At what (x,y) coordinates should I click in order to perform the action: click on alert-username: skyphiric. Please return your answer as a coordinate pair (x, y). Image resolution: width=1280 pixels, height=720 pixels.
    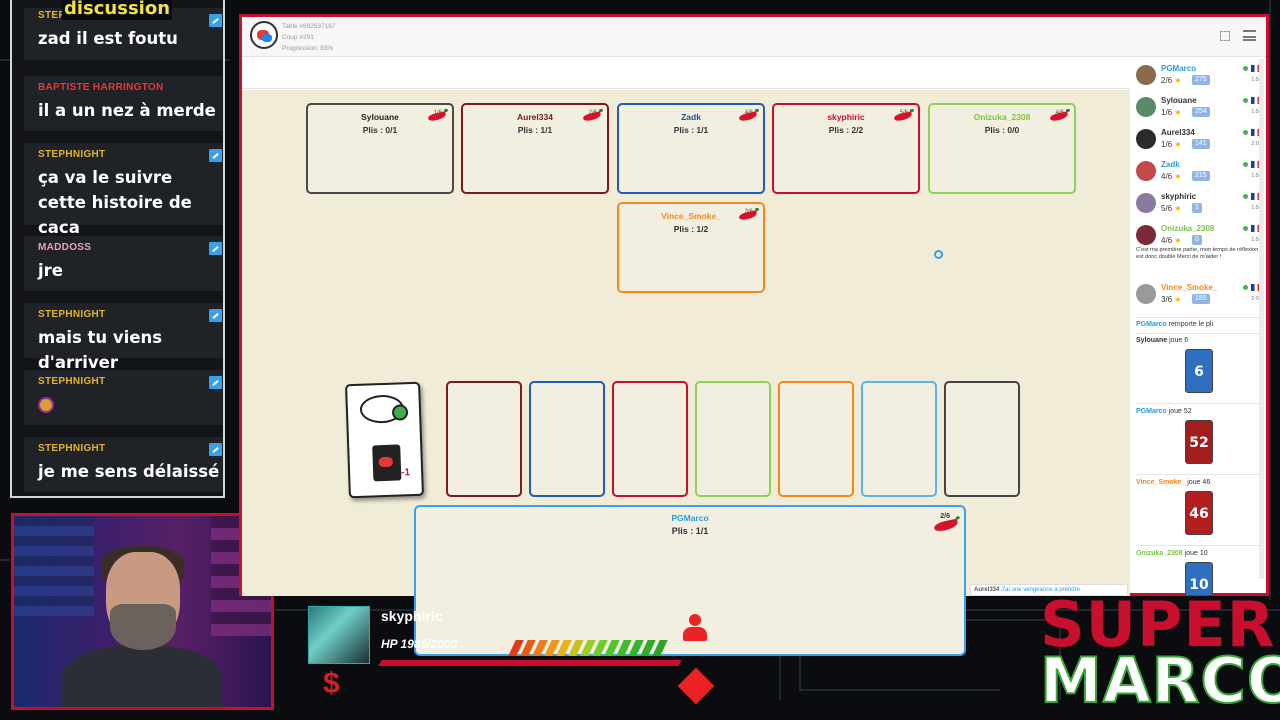
    Looking at the image, I should click on (412, 616).